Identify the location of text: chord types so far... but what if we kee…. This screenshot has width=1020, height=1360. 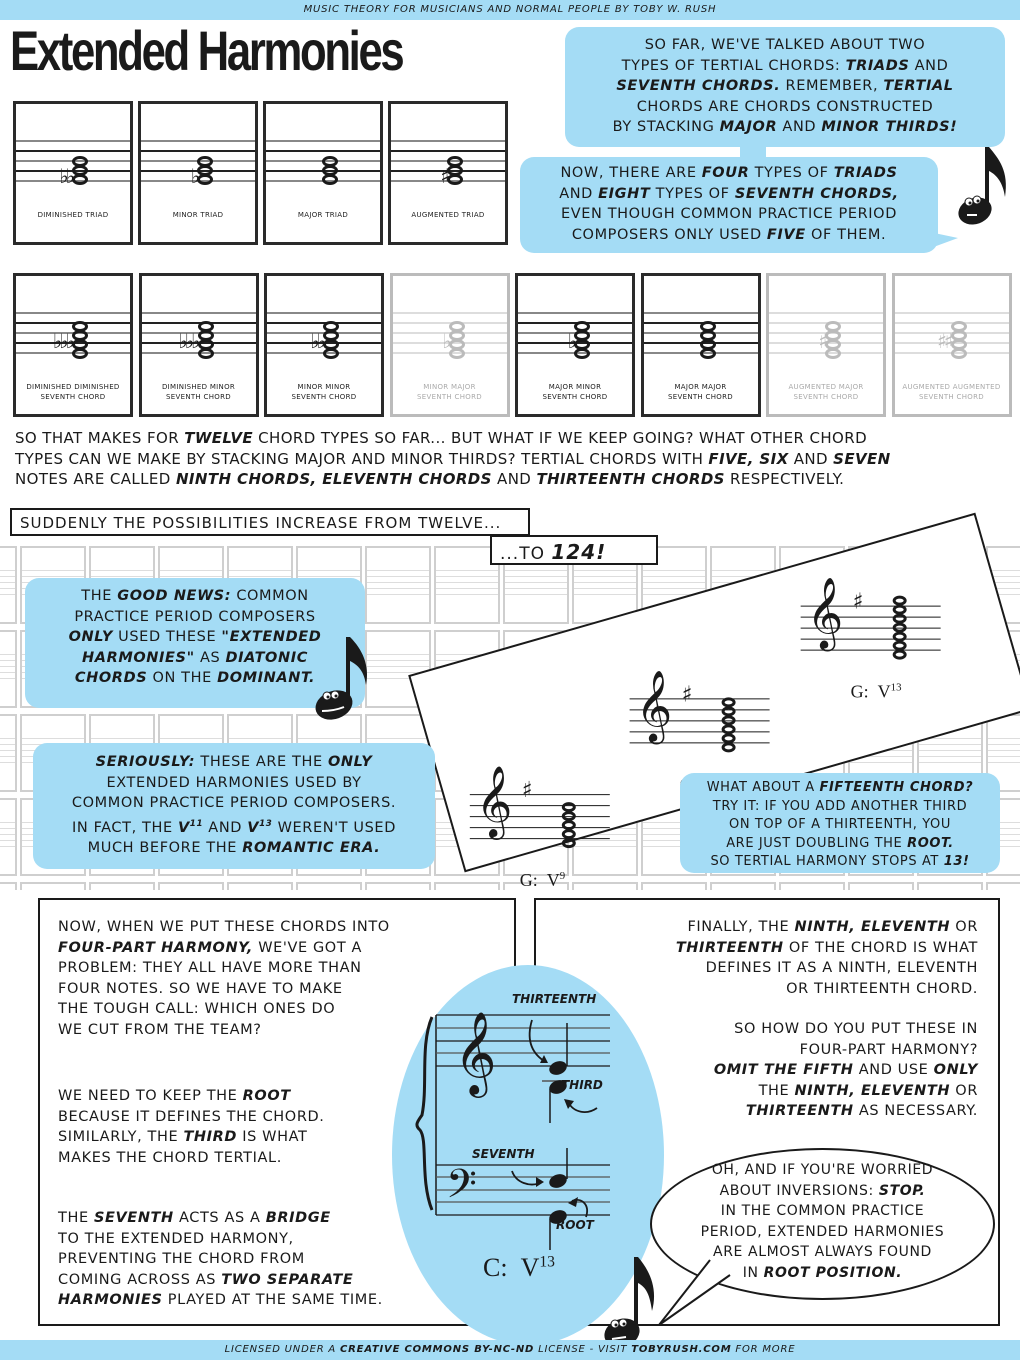
(560, 438).